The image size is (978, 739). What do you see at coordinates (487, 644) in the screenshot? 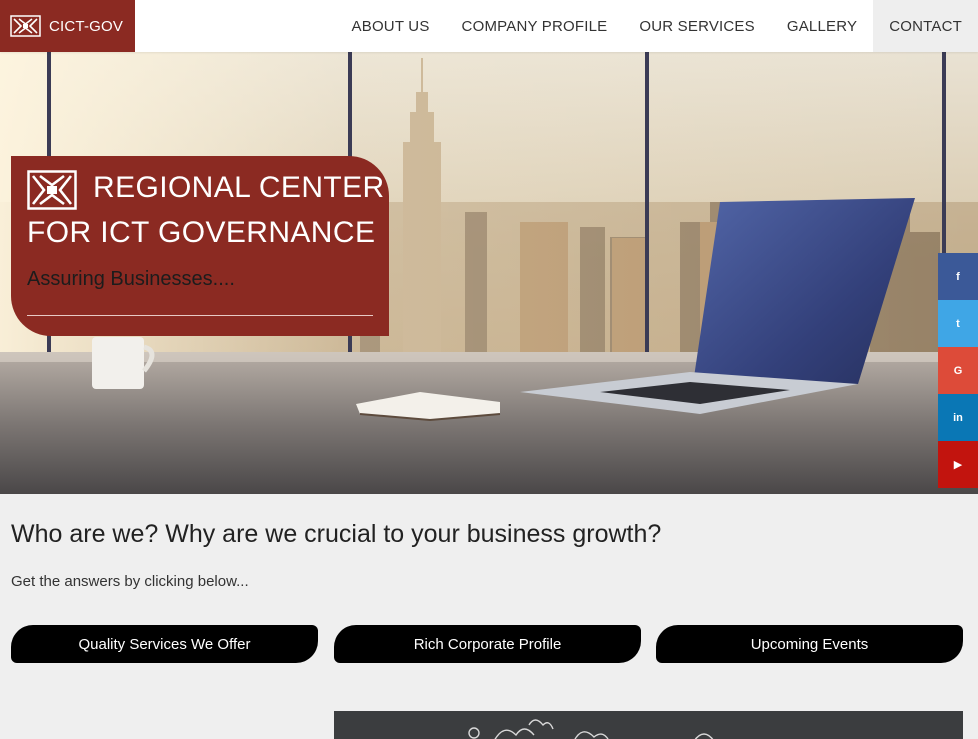
I see `corporate-profile-button: Rich Corporate Profile` at bounding box center [487, 644].